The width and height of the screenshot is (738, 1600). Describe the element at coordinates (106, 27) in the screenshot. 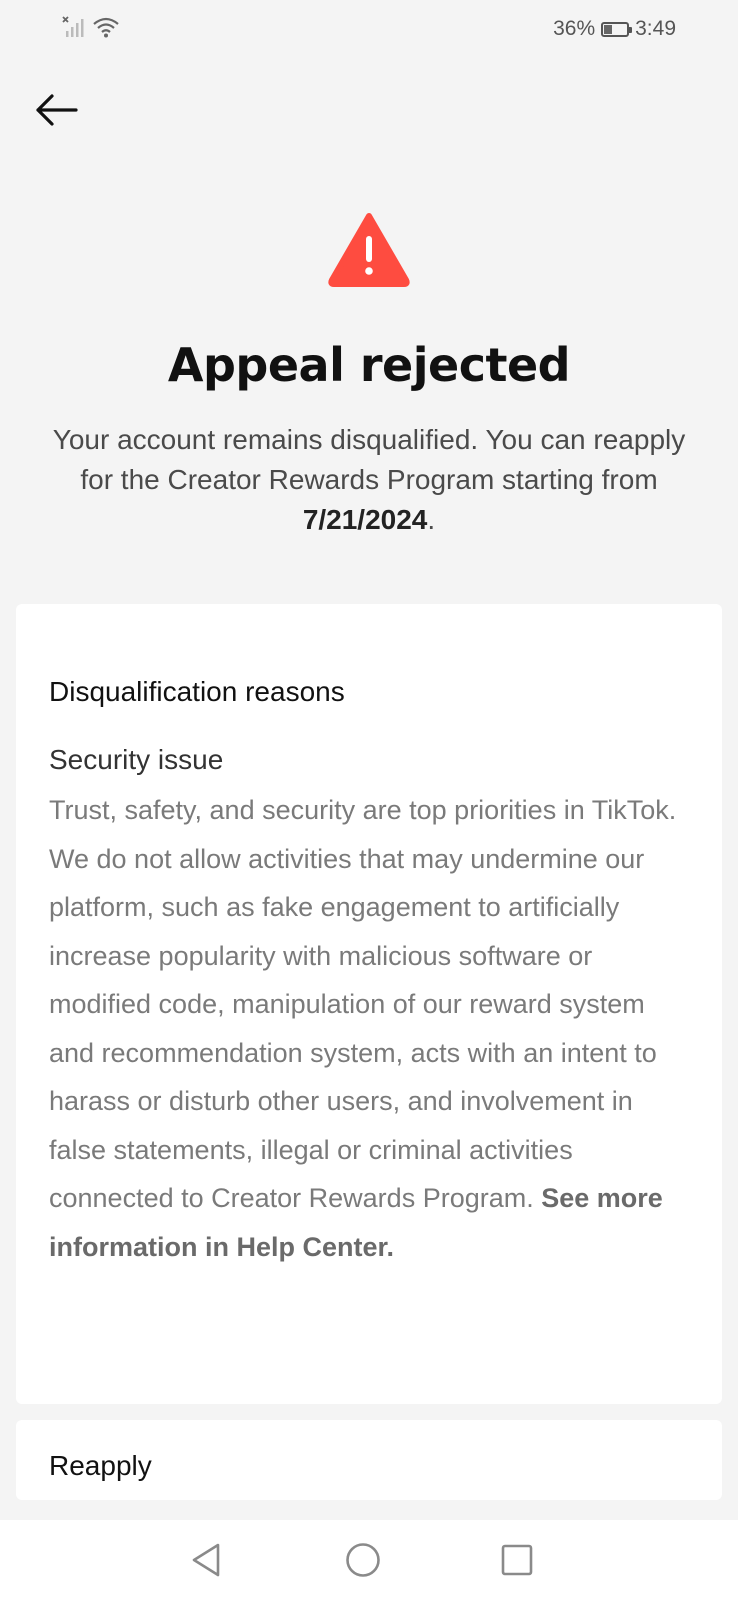

I see `wifi-icon` at that location.